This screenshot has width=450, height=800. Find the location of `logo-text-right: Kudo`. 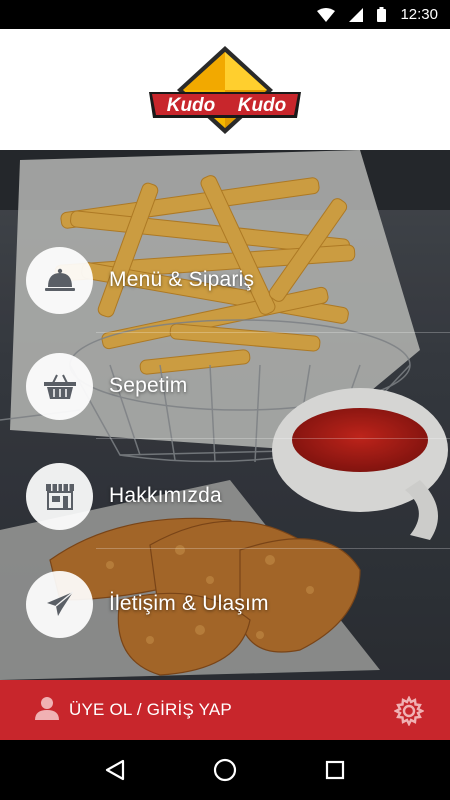

logo-text-right: Kudo is located at coordinates (262, 105).